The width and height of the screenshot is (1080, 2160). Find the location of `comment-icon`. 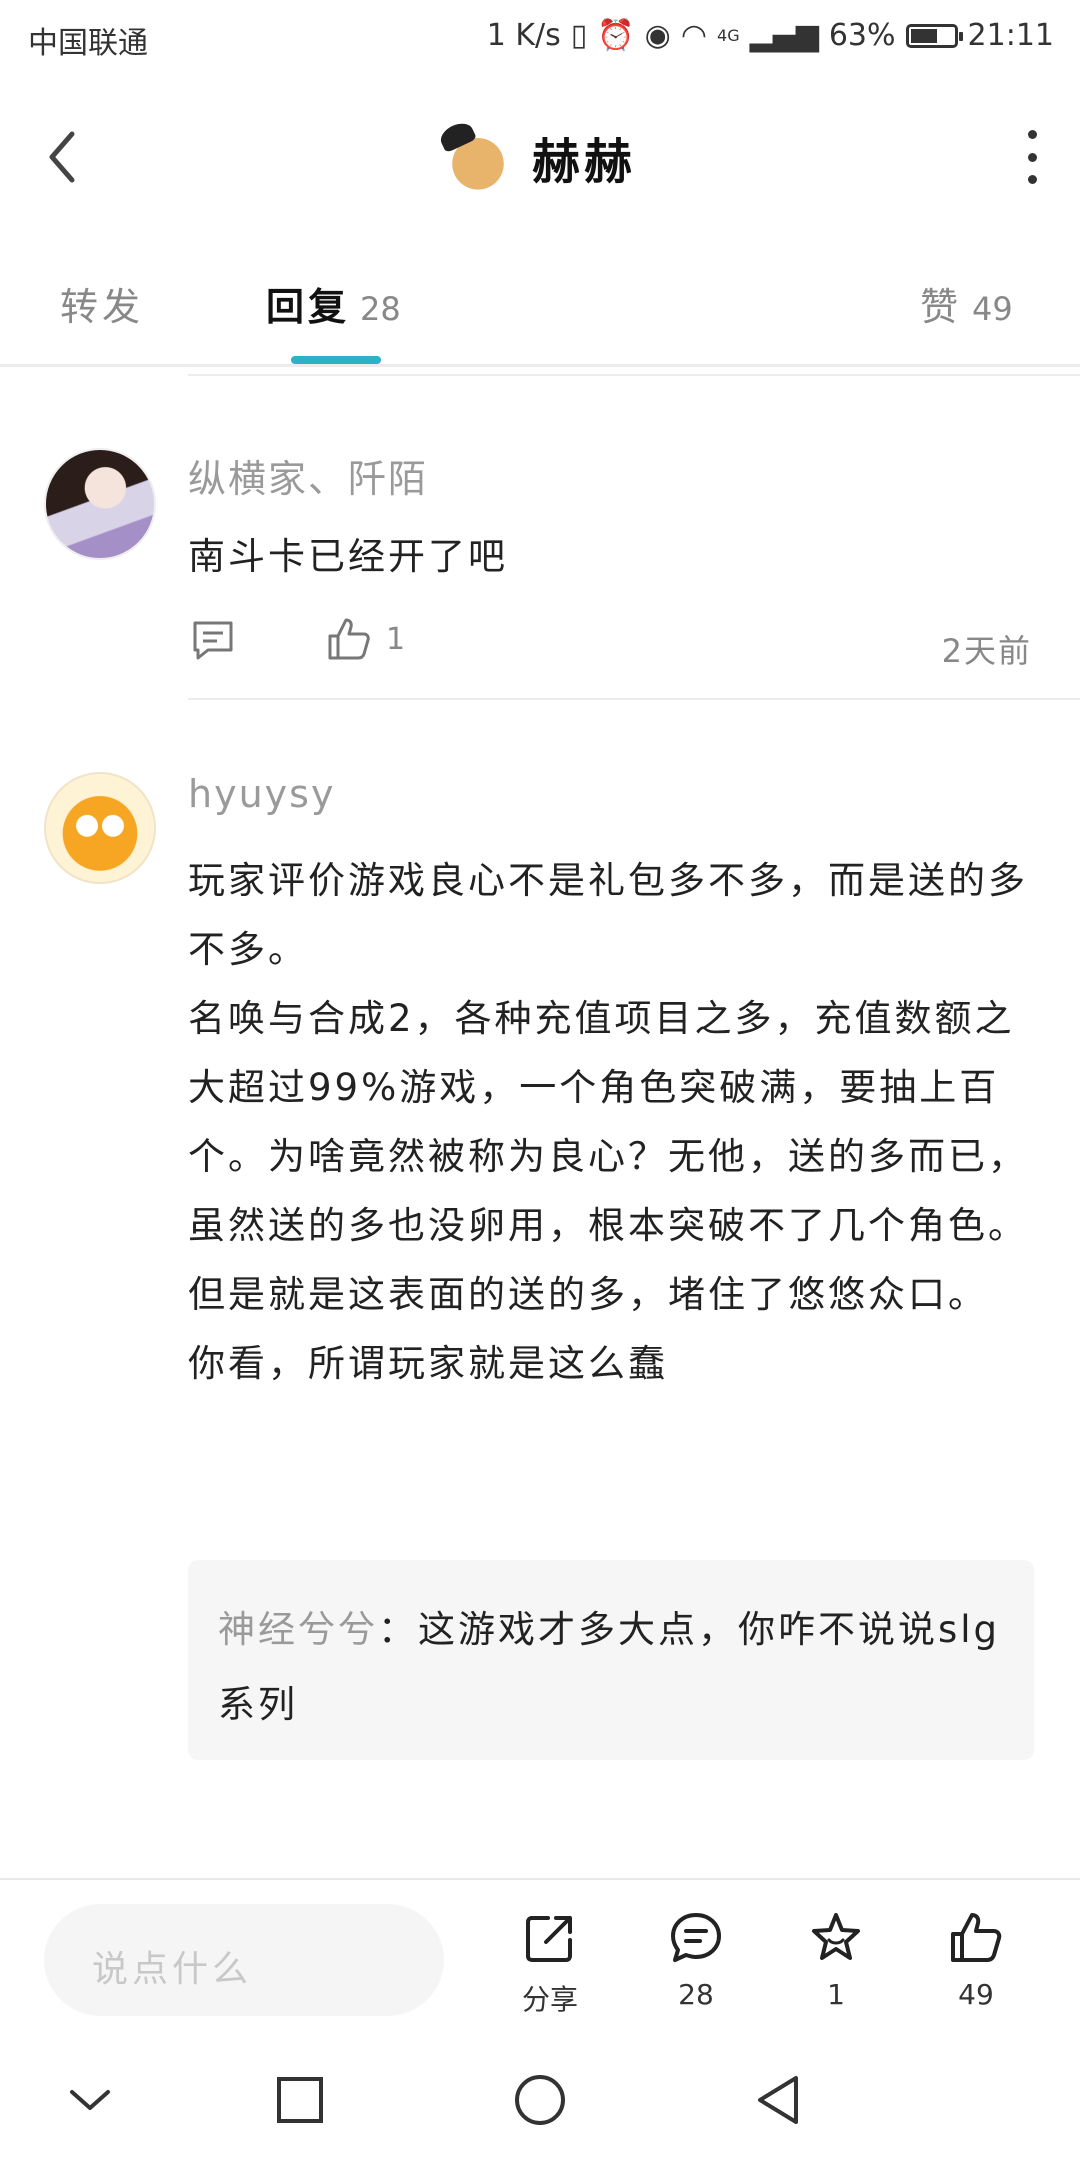

comment-icon is located at coordinates (213, 640).